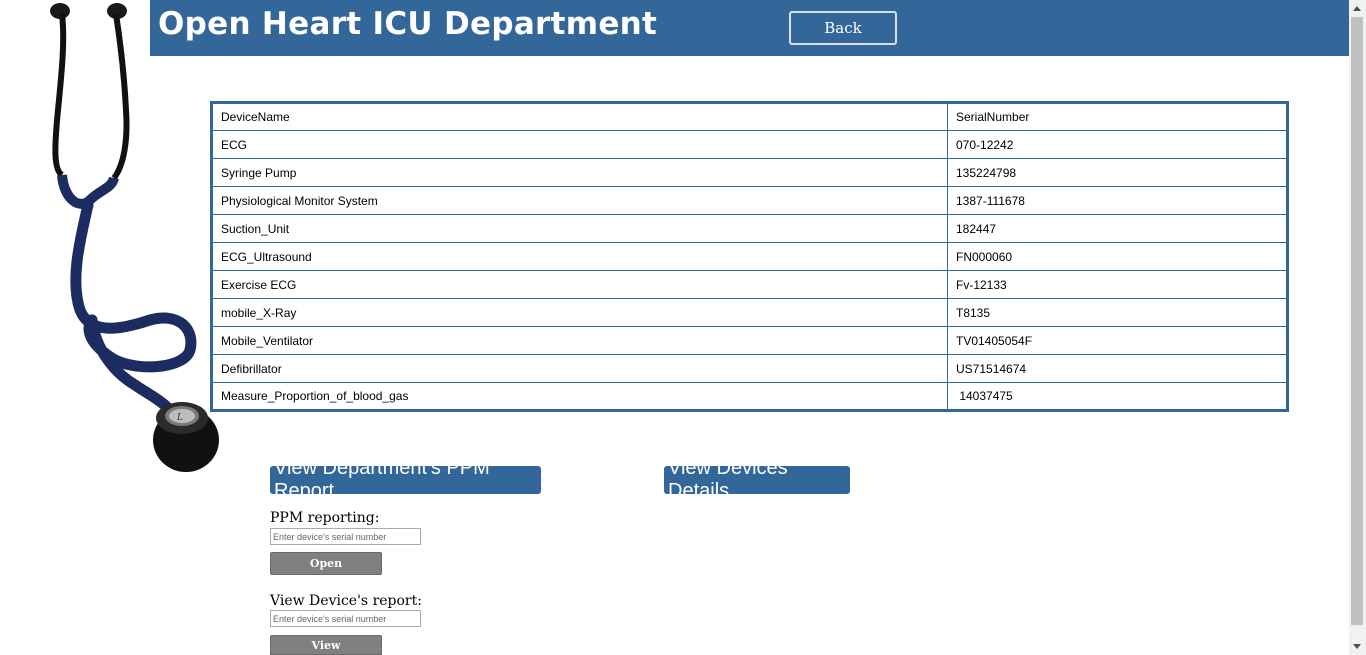 This screenshot has width=1366, height=655. I want to click on scroll-thumb, so click(1357, 321).